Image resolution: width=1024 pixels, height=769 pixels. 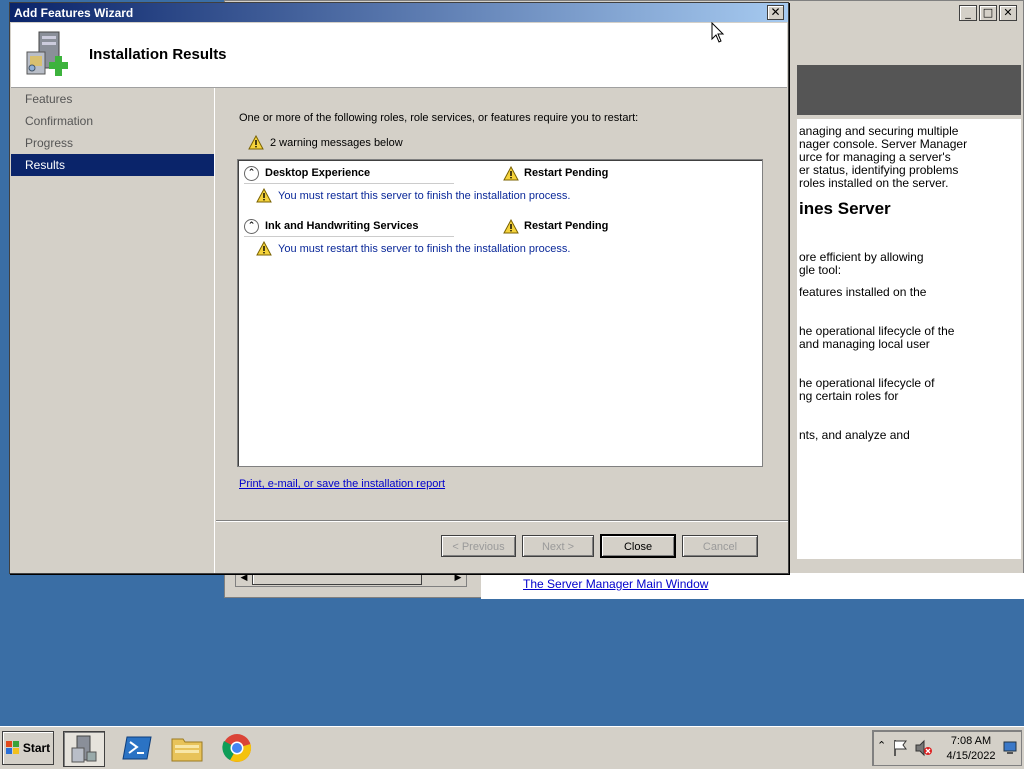 What do you see at coordinates (1010, 747) in the screenshot?
I see `show-desktop-icon` at bounding box center [1010, 747].